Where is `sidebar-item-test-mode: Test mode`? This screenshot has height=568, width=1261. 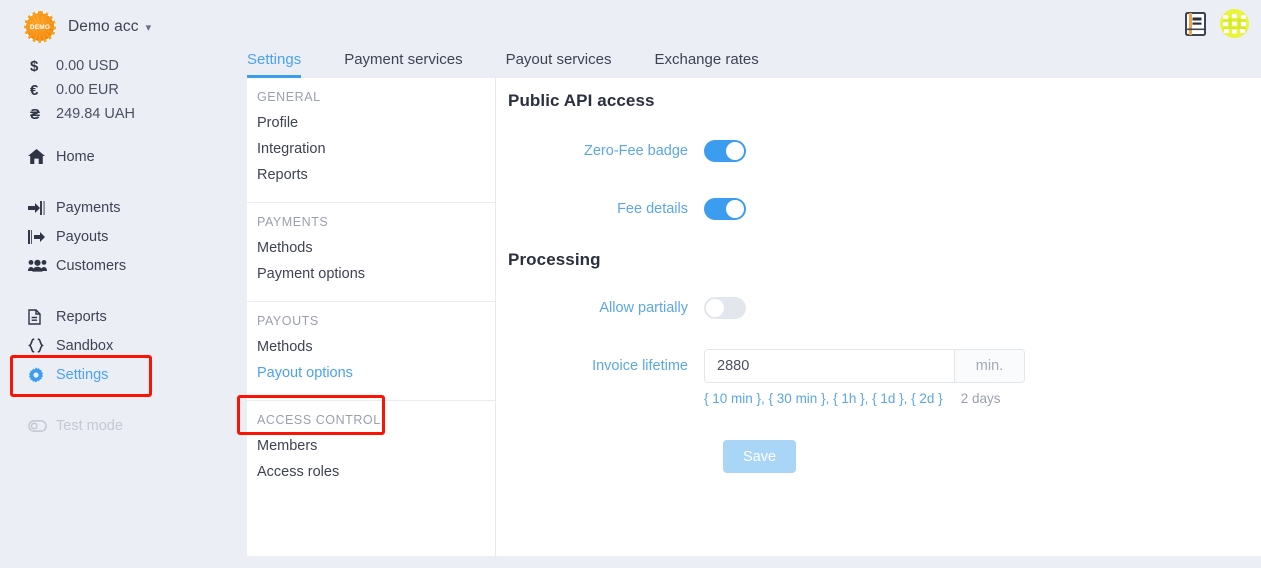 sidebar-item-test-mode: Test mode is located at coordinates (114, 425).